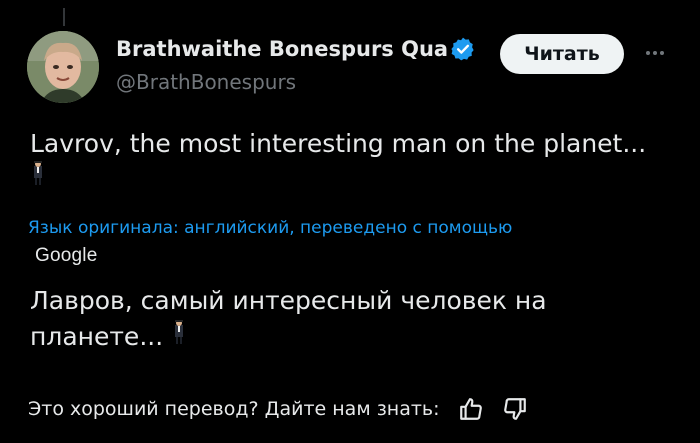  What do you see at coordinates (63, 67) in the screenshot?
I see `avatar` at bounding box center [63, 67].